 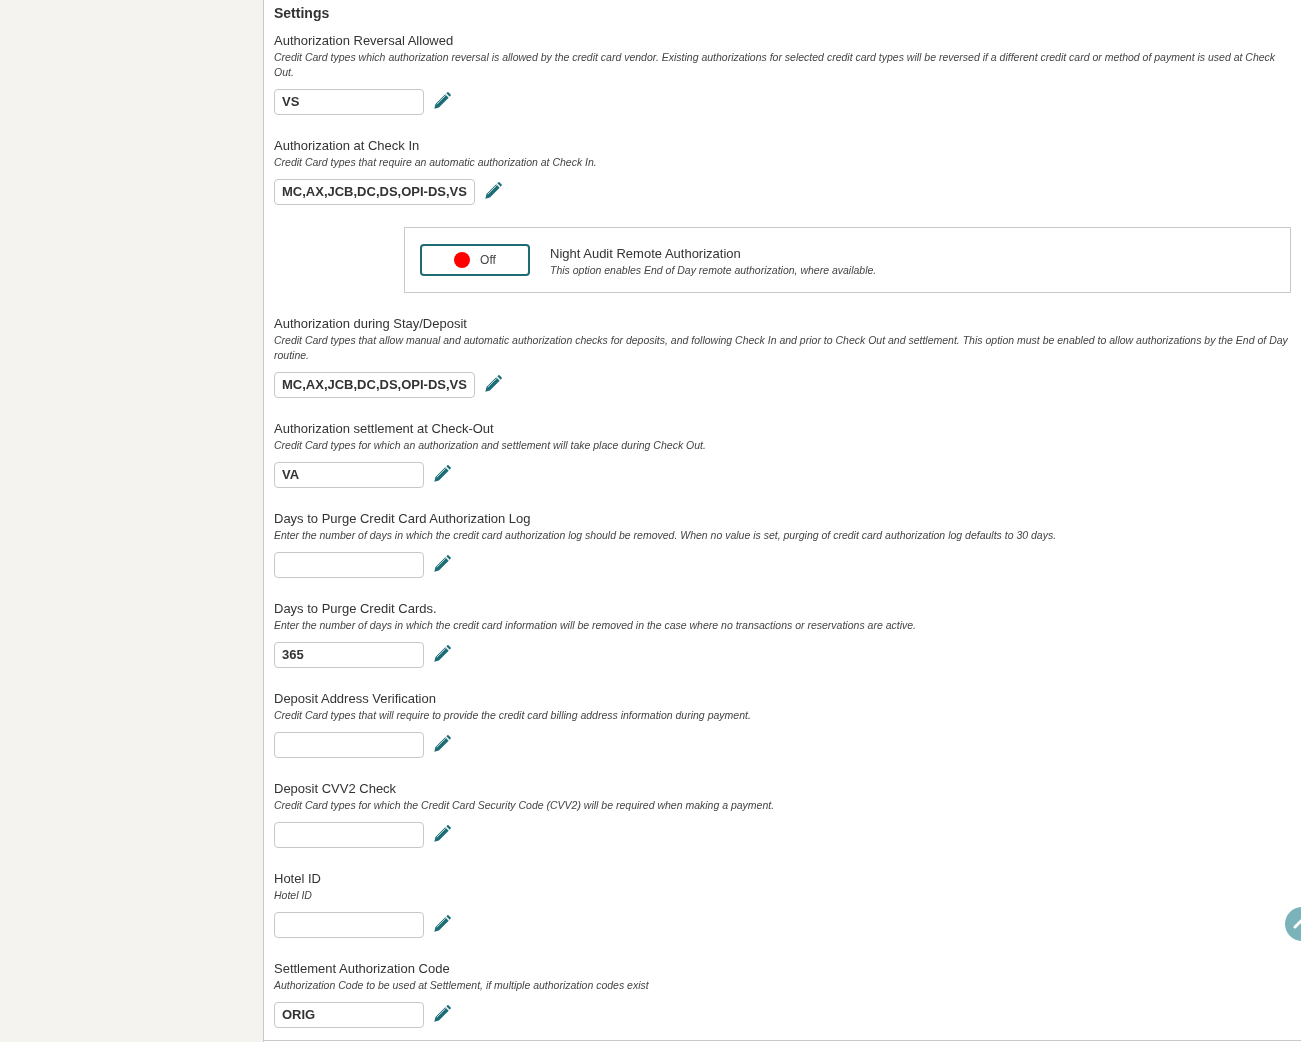 What do you see at coordinates (293, 895) in the screenshot?
I see `setting-description: Hotel ID` at bounding box center [293, 895].